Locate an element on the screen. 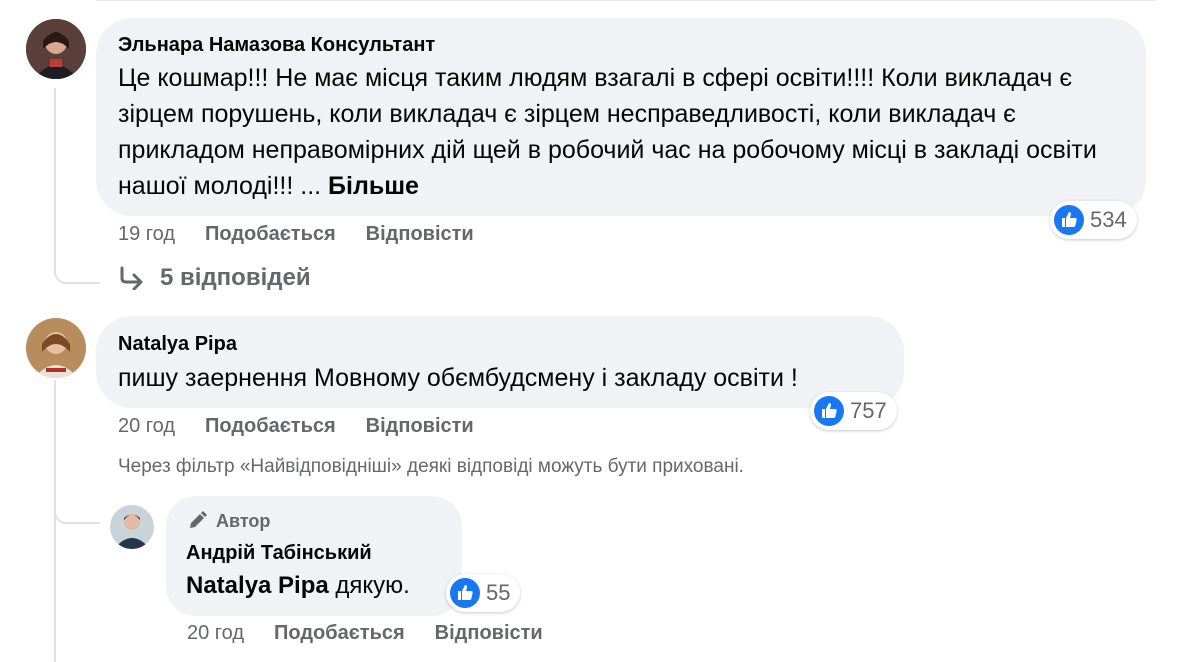  divider is located at coordinates (626, 0).